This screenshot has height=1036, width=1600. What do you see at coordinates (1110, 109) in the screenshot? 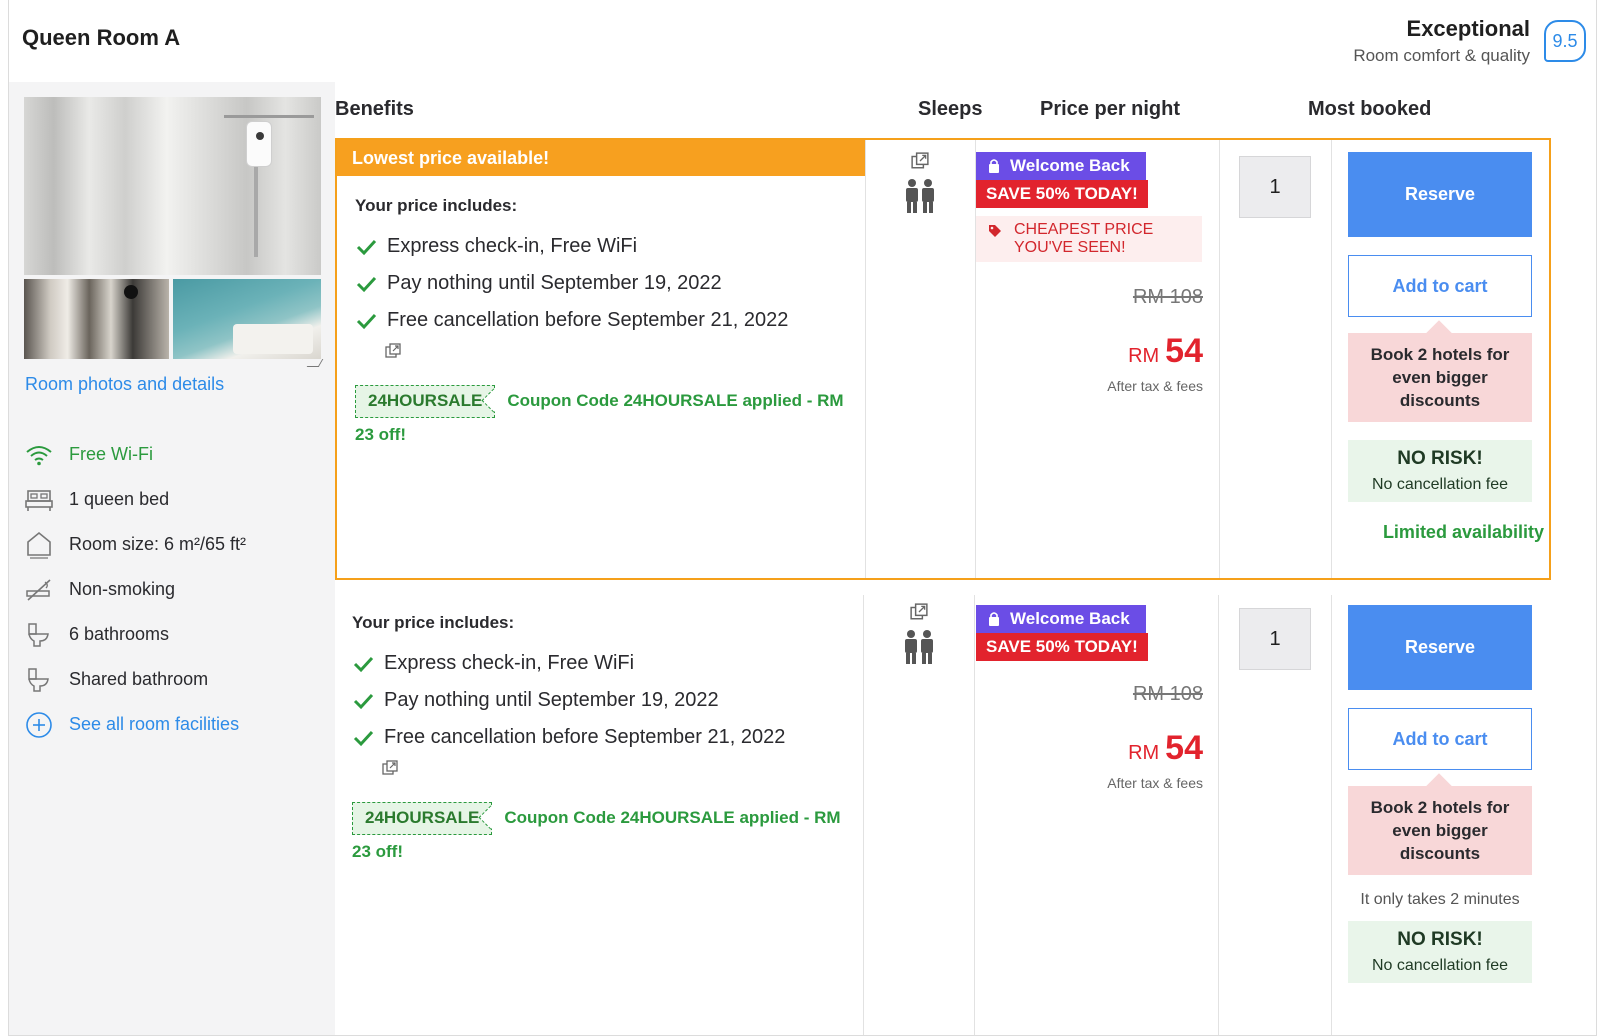
I see `header-price: Price per night` at bounding box center [1110, 109].